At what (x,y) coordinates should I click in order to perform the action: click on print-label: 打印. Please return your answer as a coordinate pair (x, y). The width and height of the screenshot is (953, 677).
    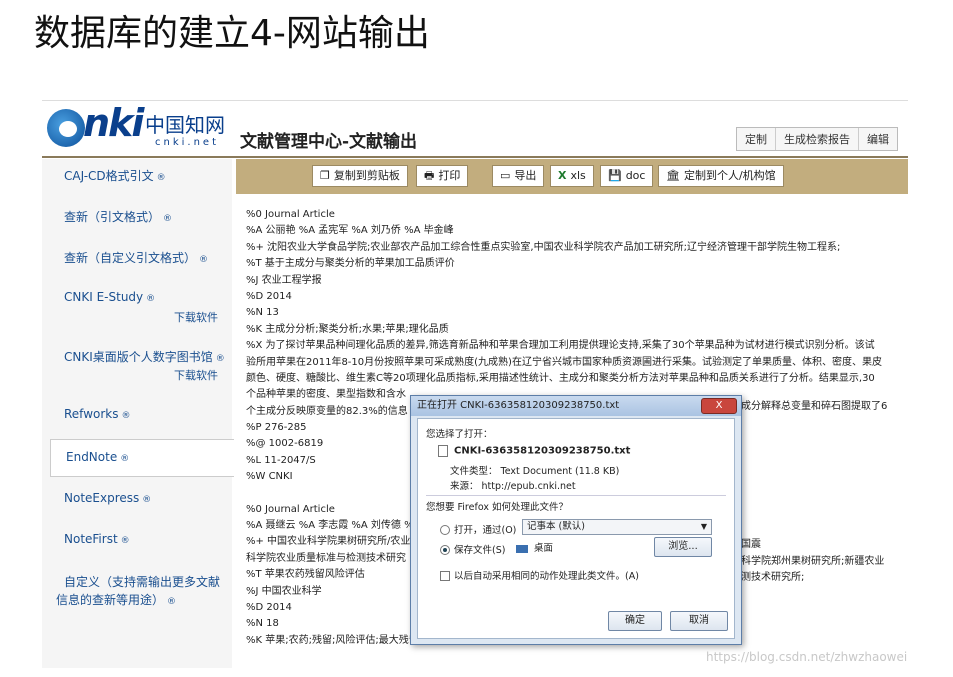
    Looking at the image, I should click on (449, 175).